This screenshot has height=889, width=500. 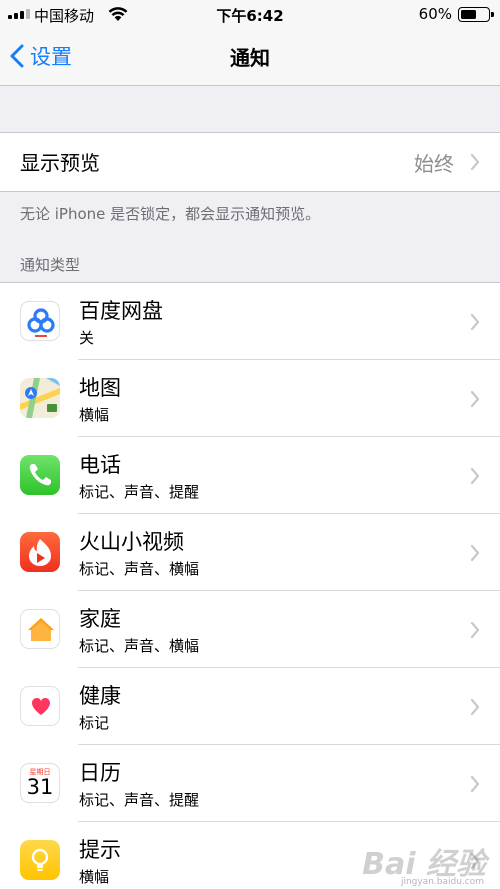 What do you see at coordinates (40, 629) in the screenshot?
I see `home-icon` at bounding box center [40, 629].